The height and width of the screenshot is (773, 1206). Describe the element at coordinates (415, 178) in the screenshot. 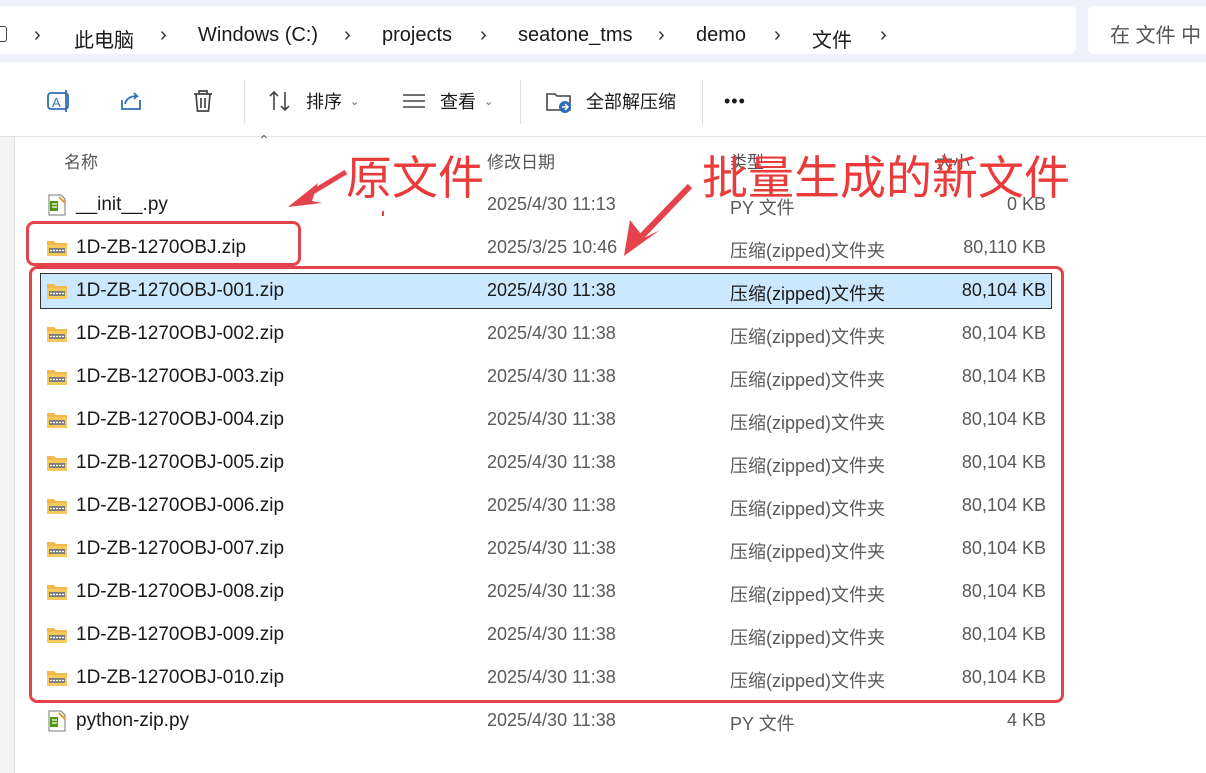

I see `annotation-original-file: 原文件` at that location.